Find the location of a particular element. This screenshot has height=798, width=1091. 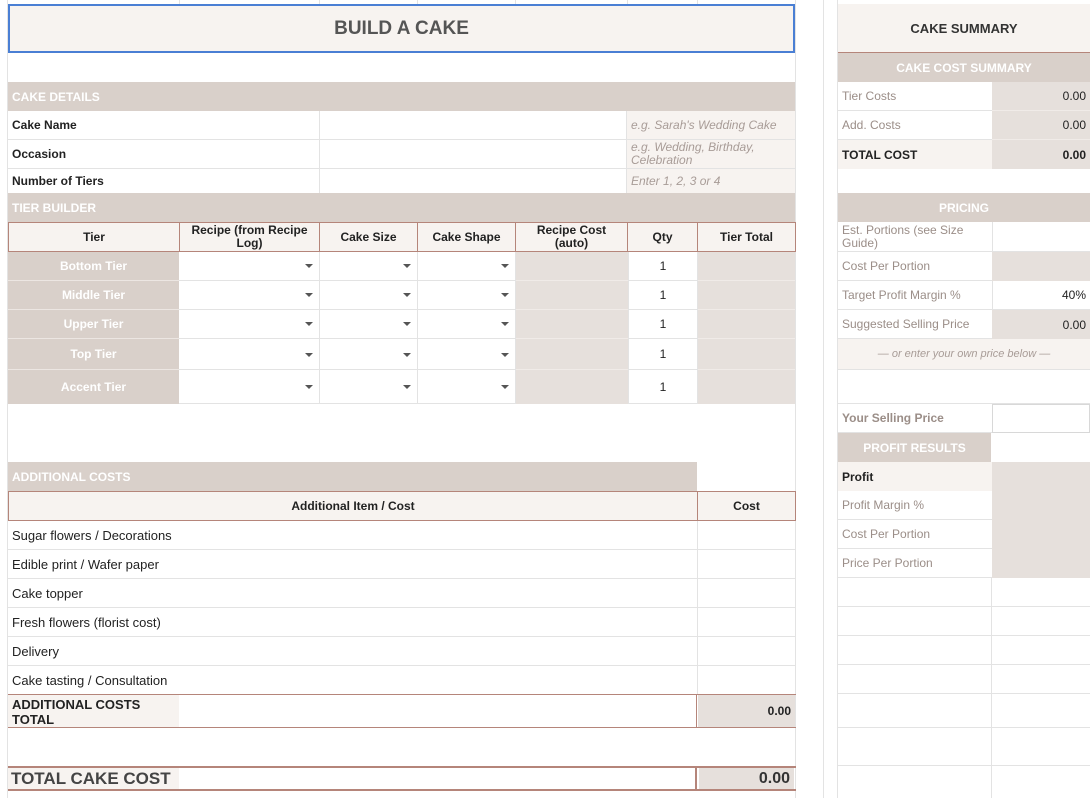

cake-name-hint: e.g. Sarah's Wedding Cake is located at coordinates (711, 125).